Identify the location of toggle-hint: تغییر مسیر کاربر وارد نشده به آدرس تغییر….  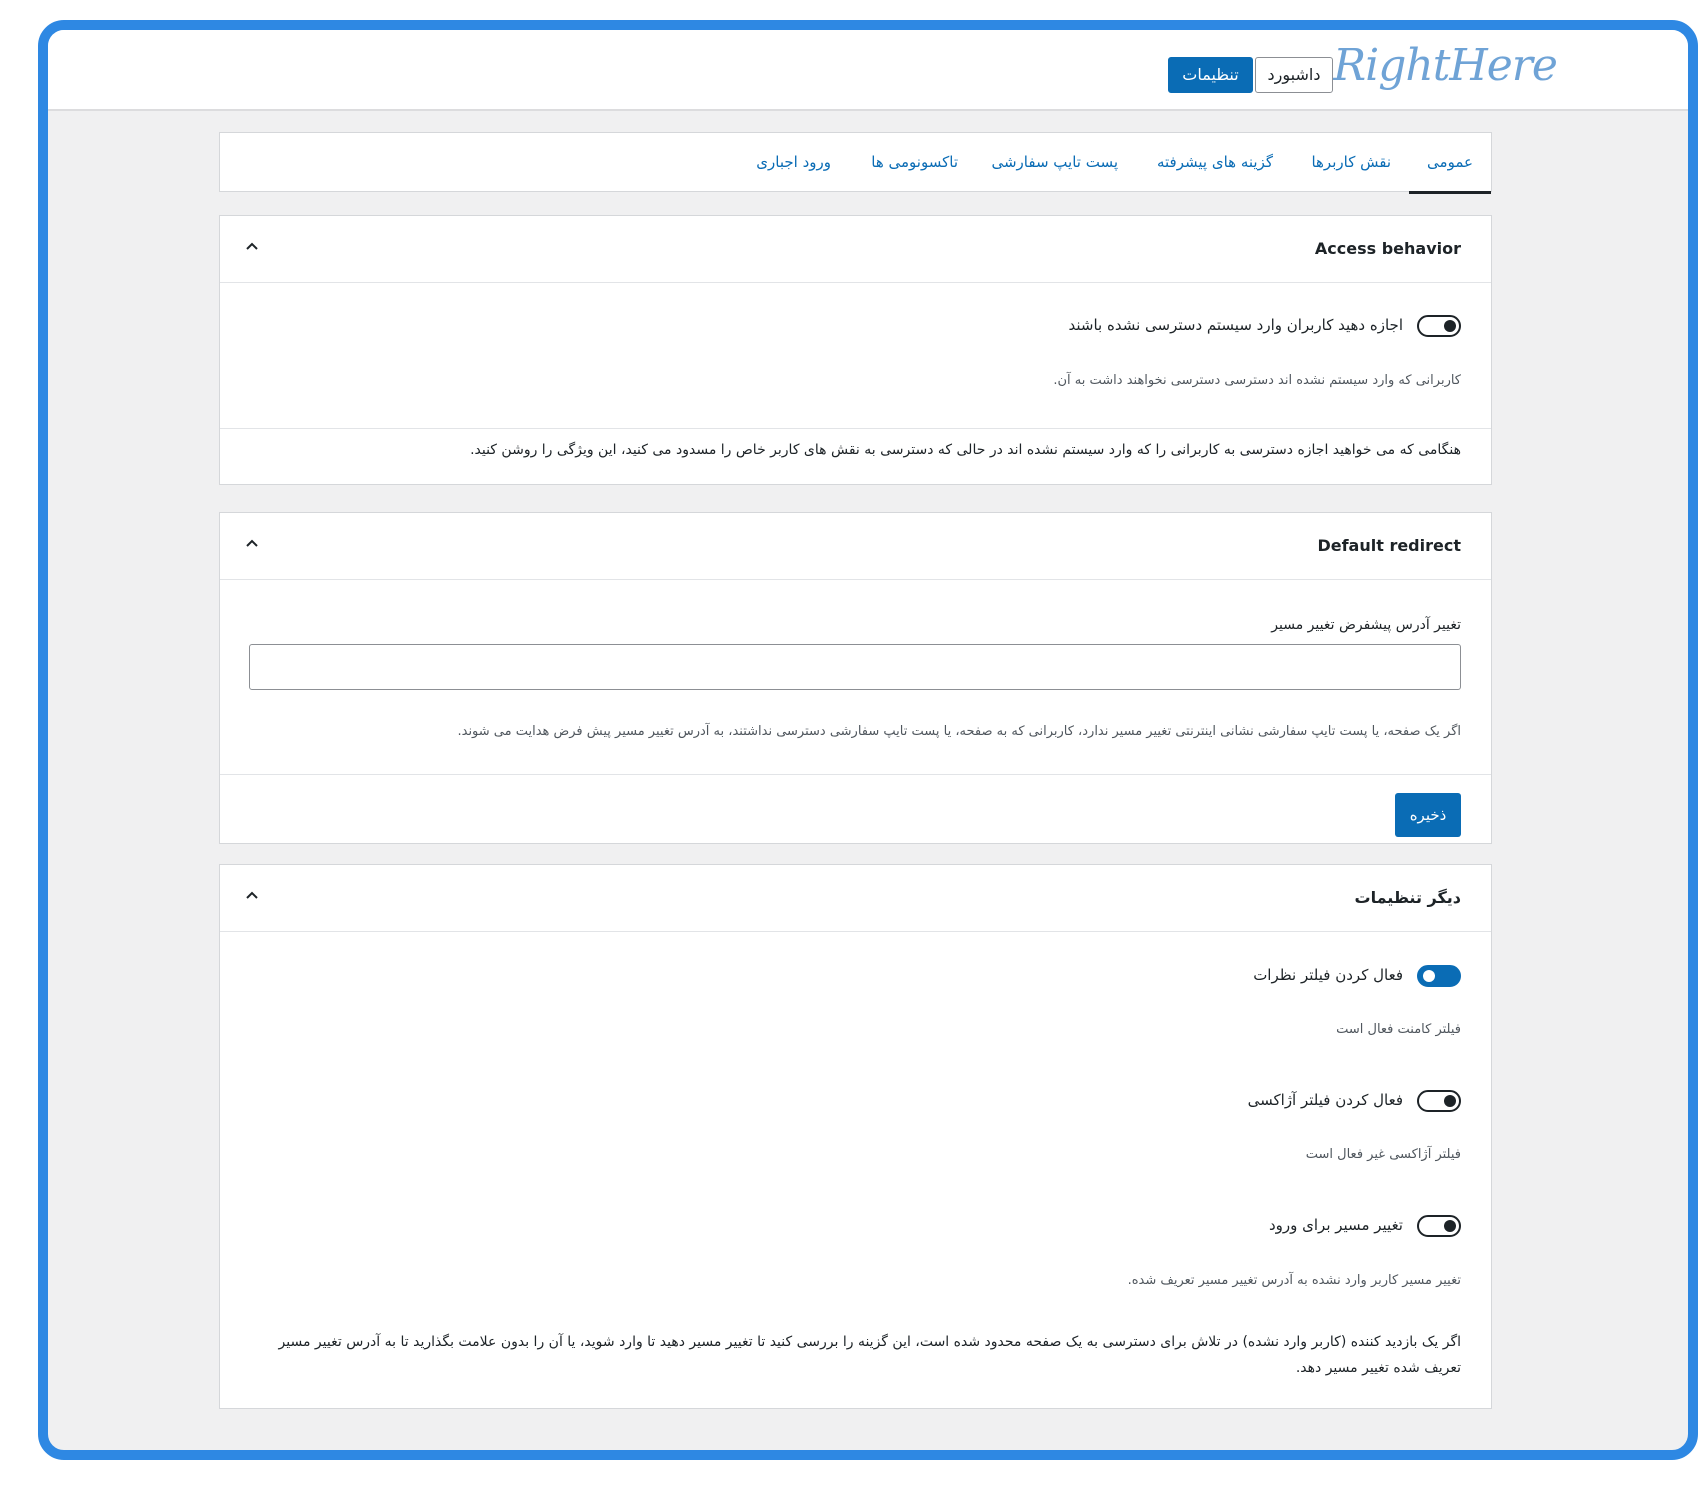
(1294, 1280).